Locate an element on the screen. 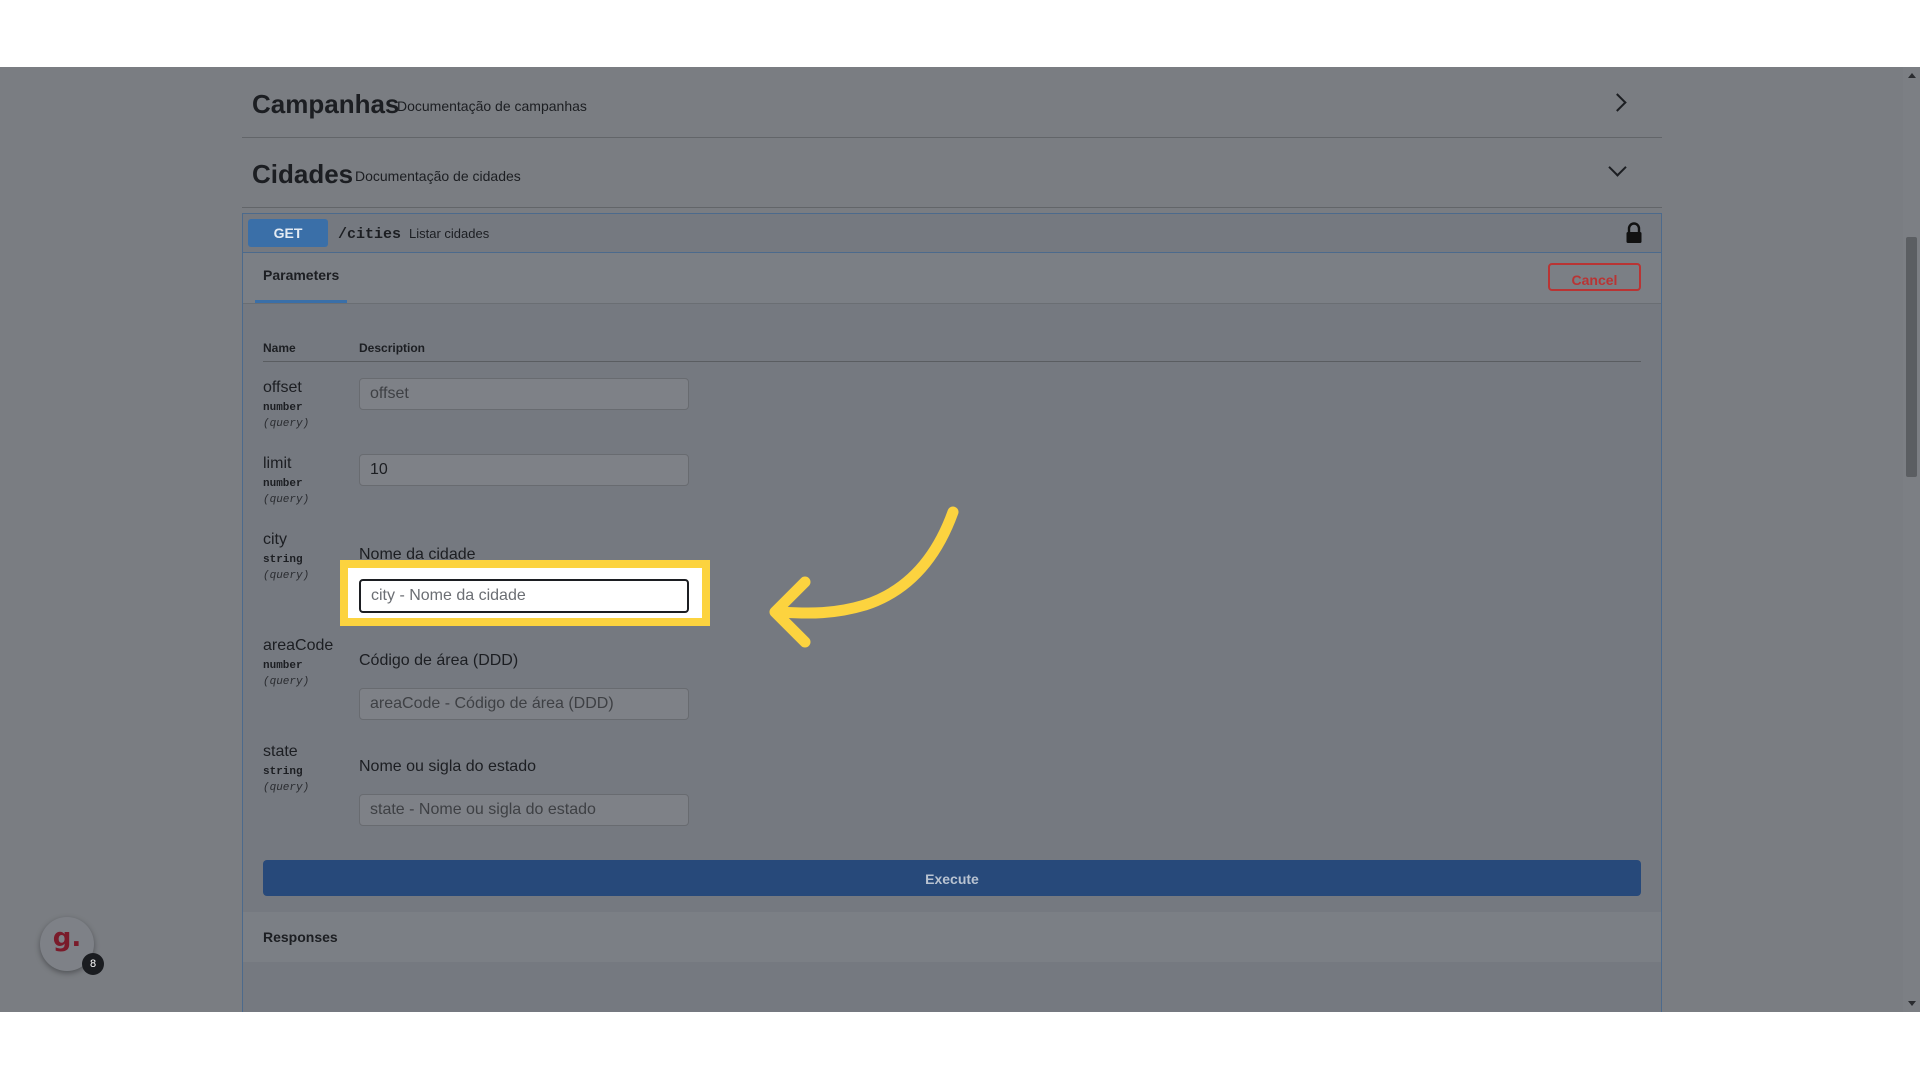 The width and height of the screenshot is (1920, 1080). param-limit: limit number (query) is located at coordinates (286, 481).